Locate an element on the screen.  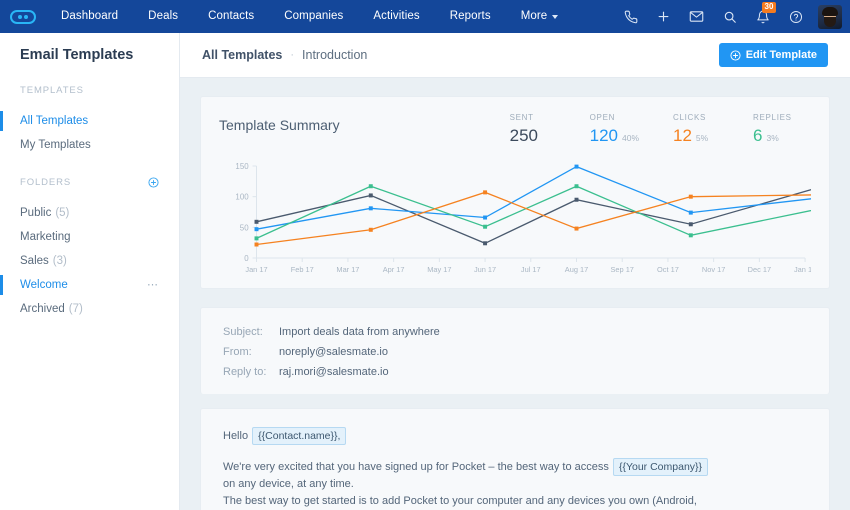
search-icon is located at coordinates (729, 16).